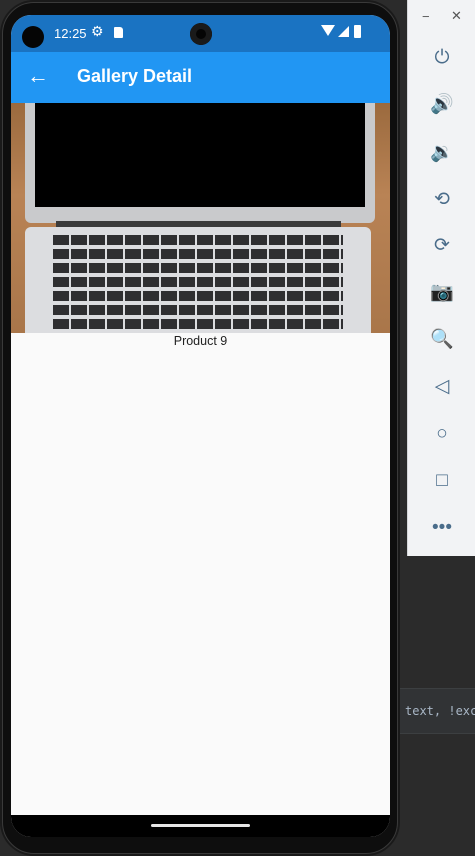  Describe the element at coordinates (426, 16) in the screenshot. I see `minimize-icon: −` at that location.